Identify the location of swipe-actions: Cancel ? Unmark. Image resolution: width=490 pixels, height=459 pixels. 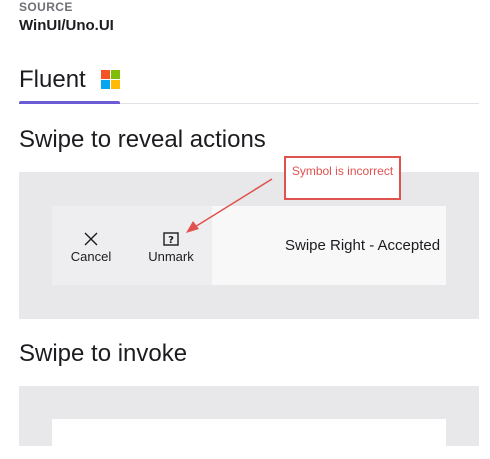
(132, 245).